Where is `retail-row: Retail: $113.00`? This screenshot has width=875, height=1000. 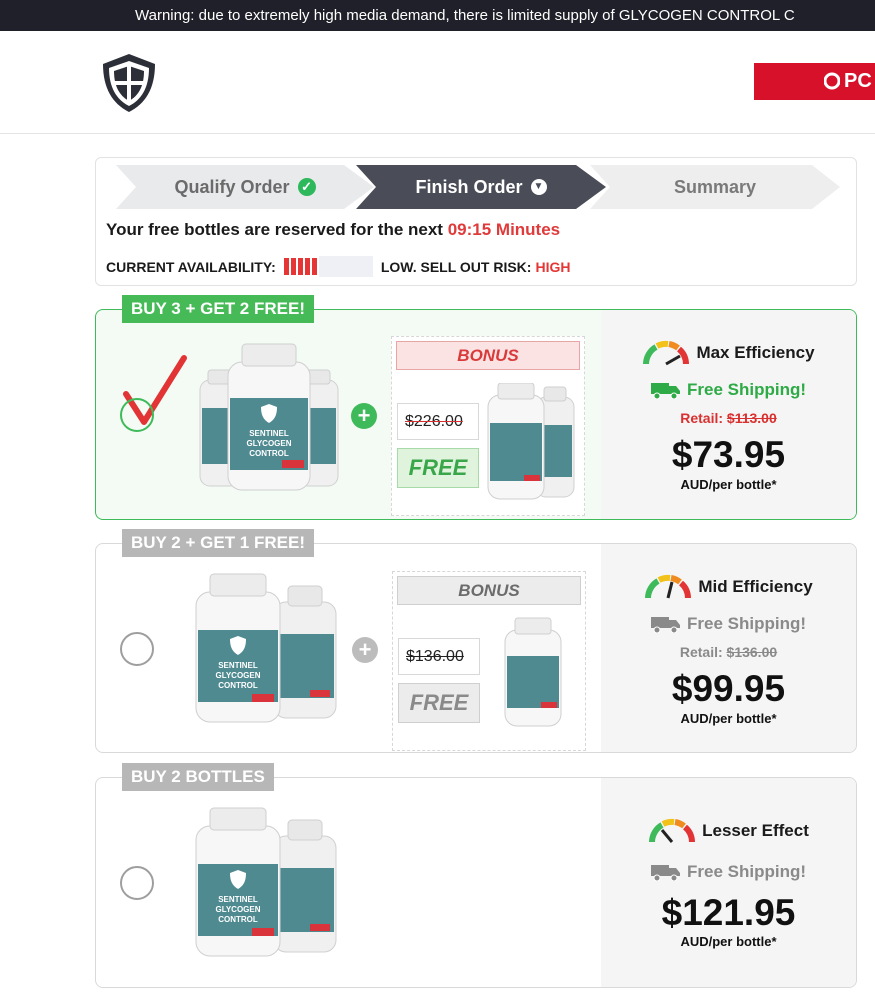
retail-row: Retail: $113.00 is located at coordinates (728, 418).